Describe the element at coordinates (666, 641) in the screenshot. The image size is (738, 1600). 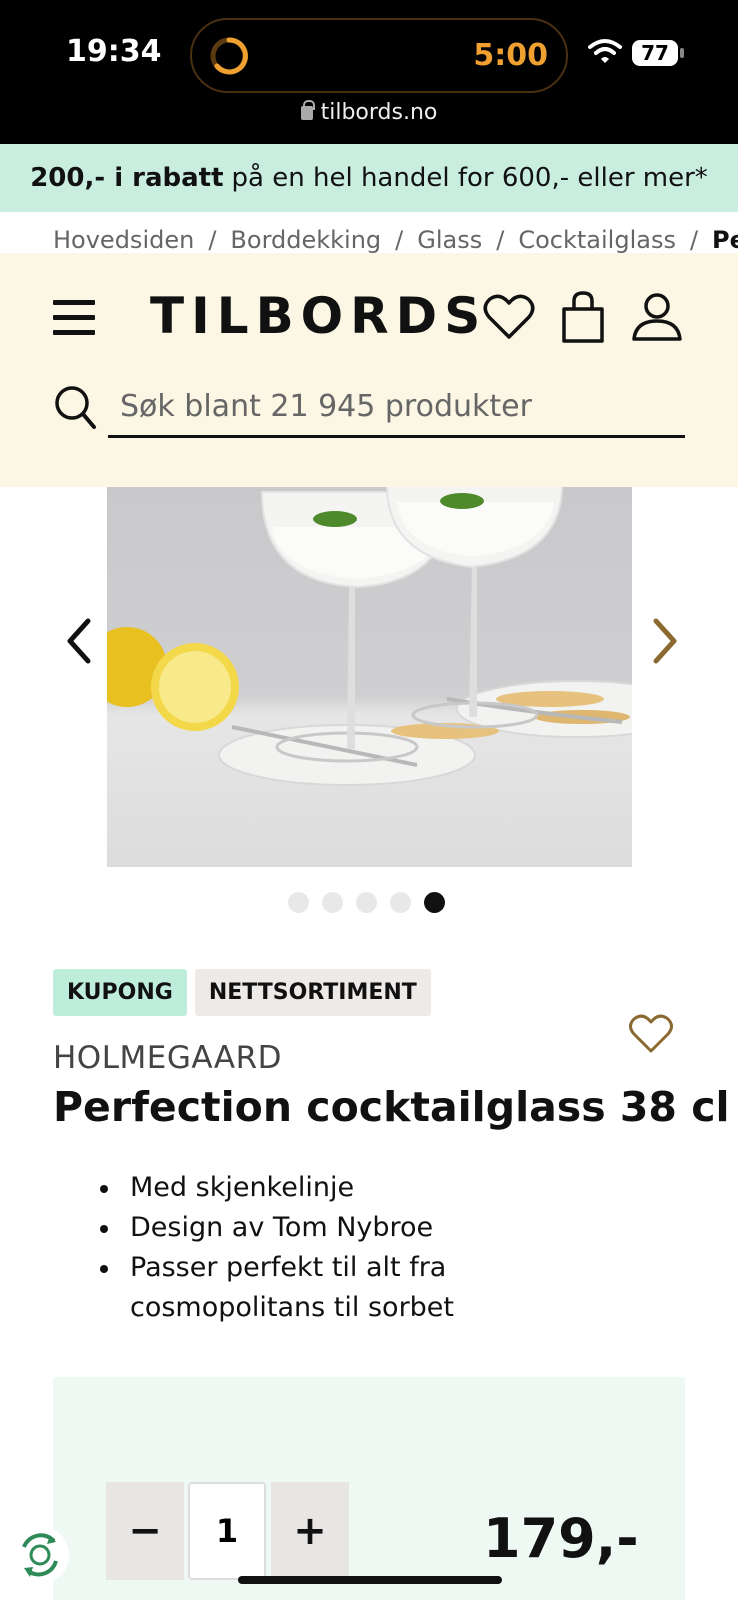
I see `chevron-right-icon` at that location.